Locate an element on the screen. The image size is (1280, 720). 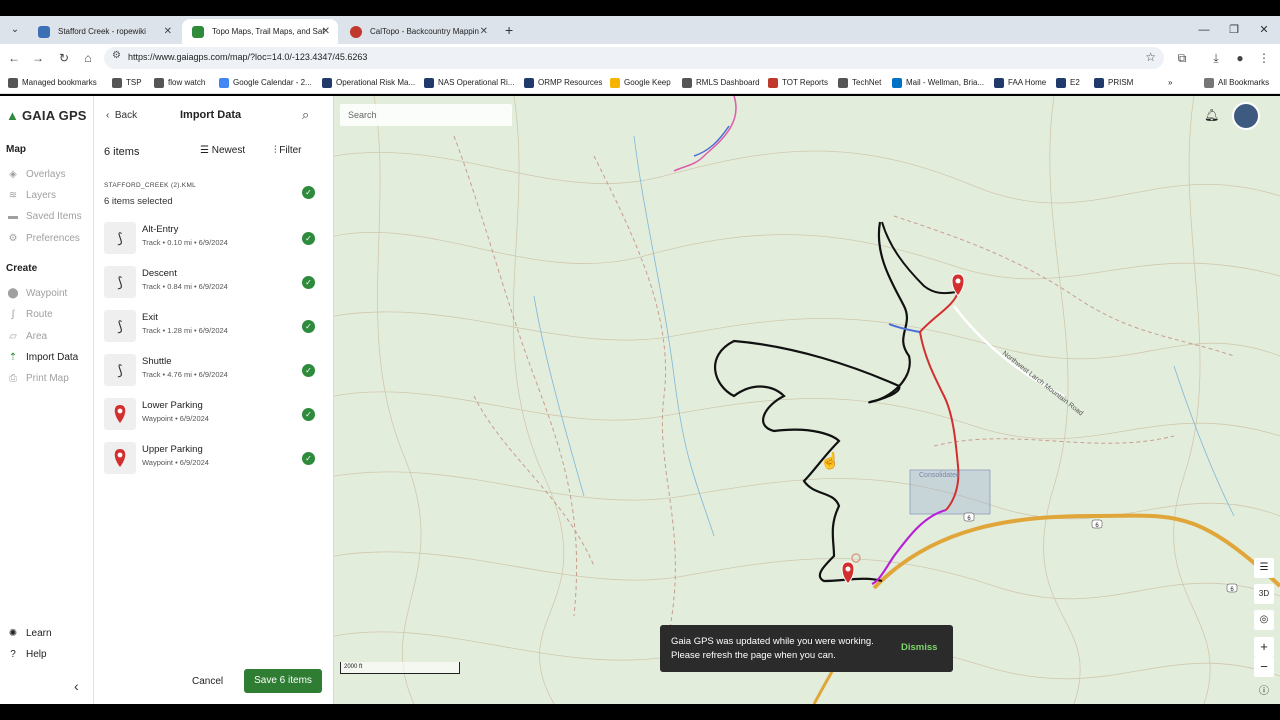
nav-waypoint: ⬤ Waypoint is located at coordinates (36, 294).